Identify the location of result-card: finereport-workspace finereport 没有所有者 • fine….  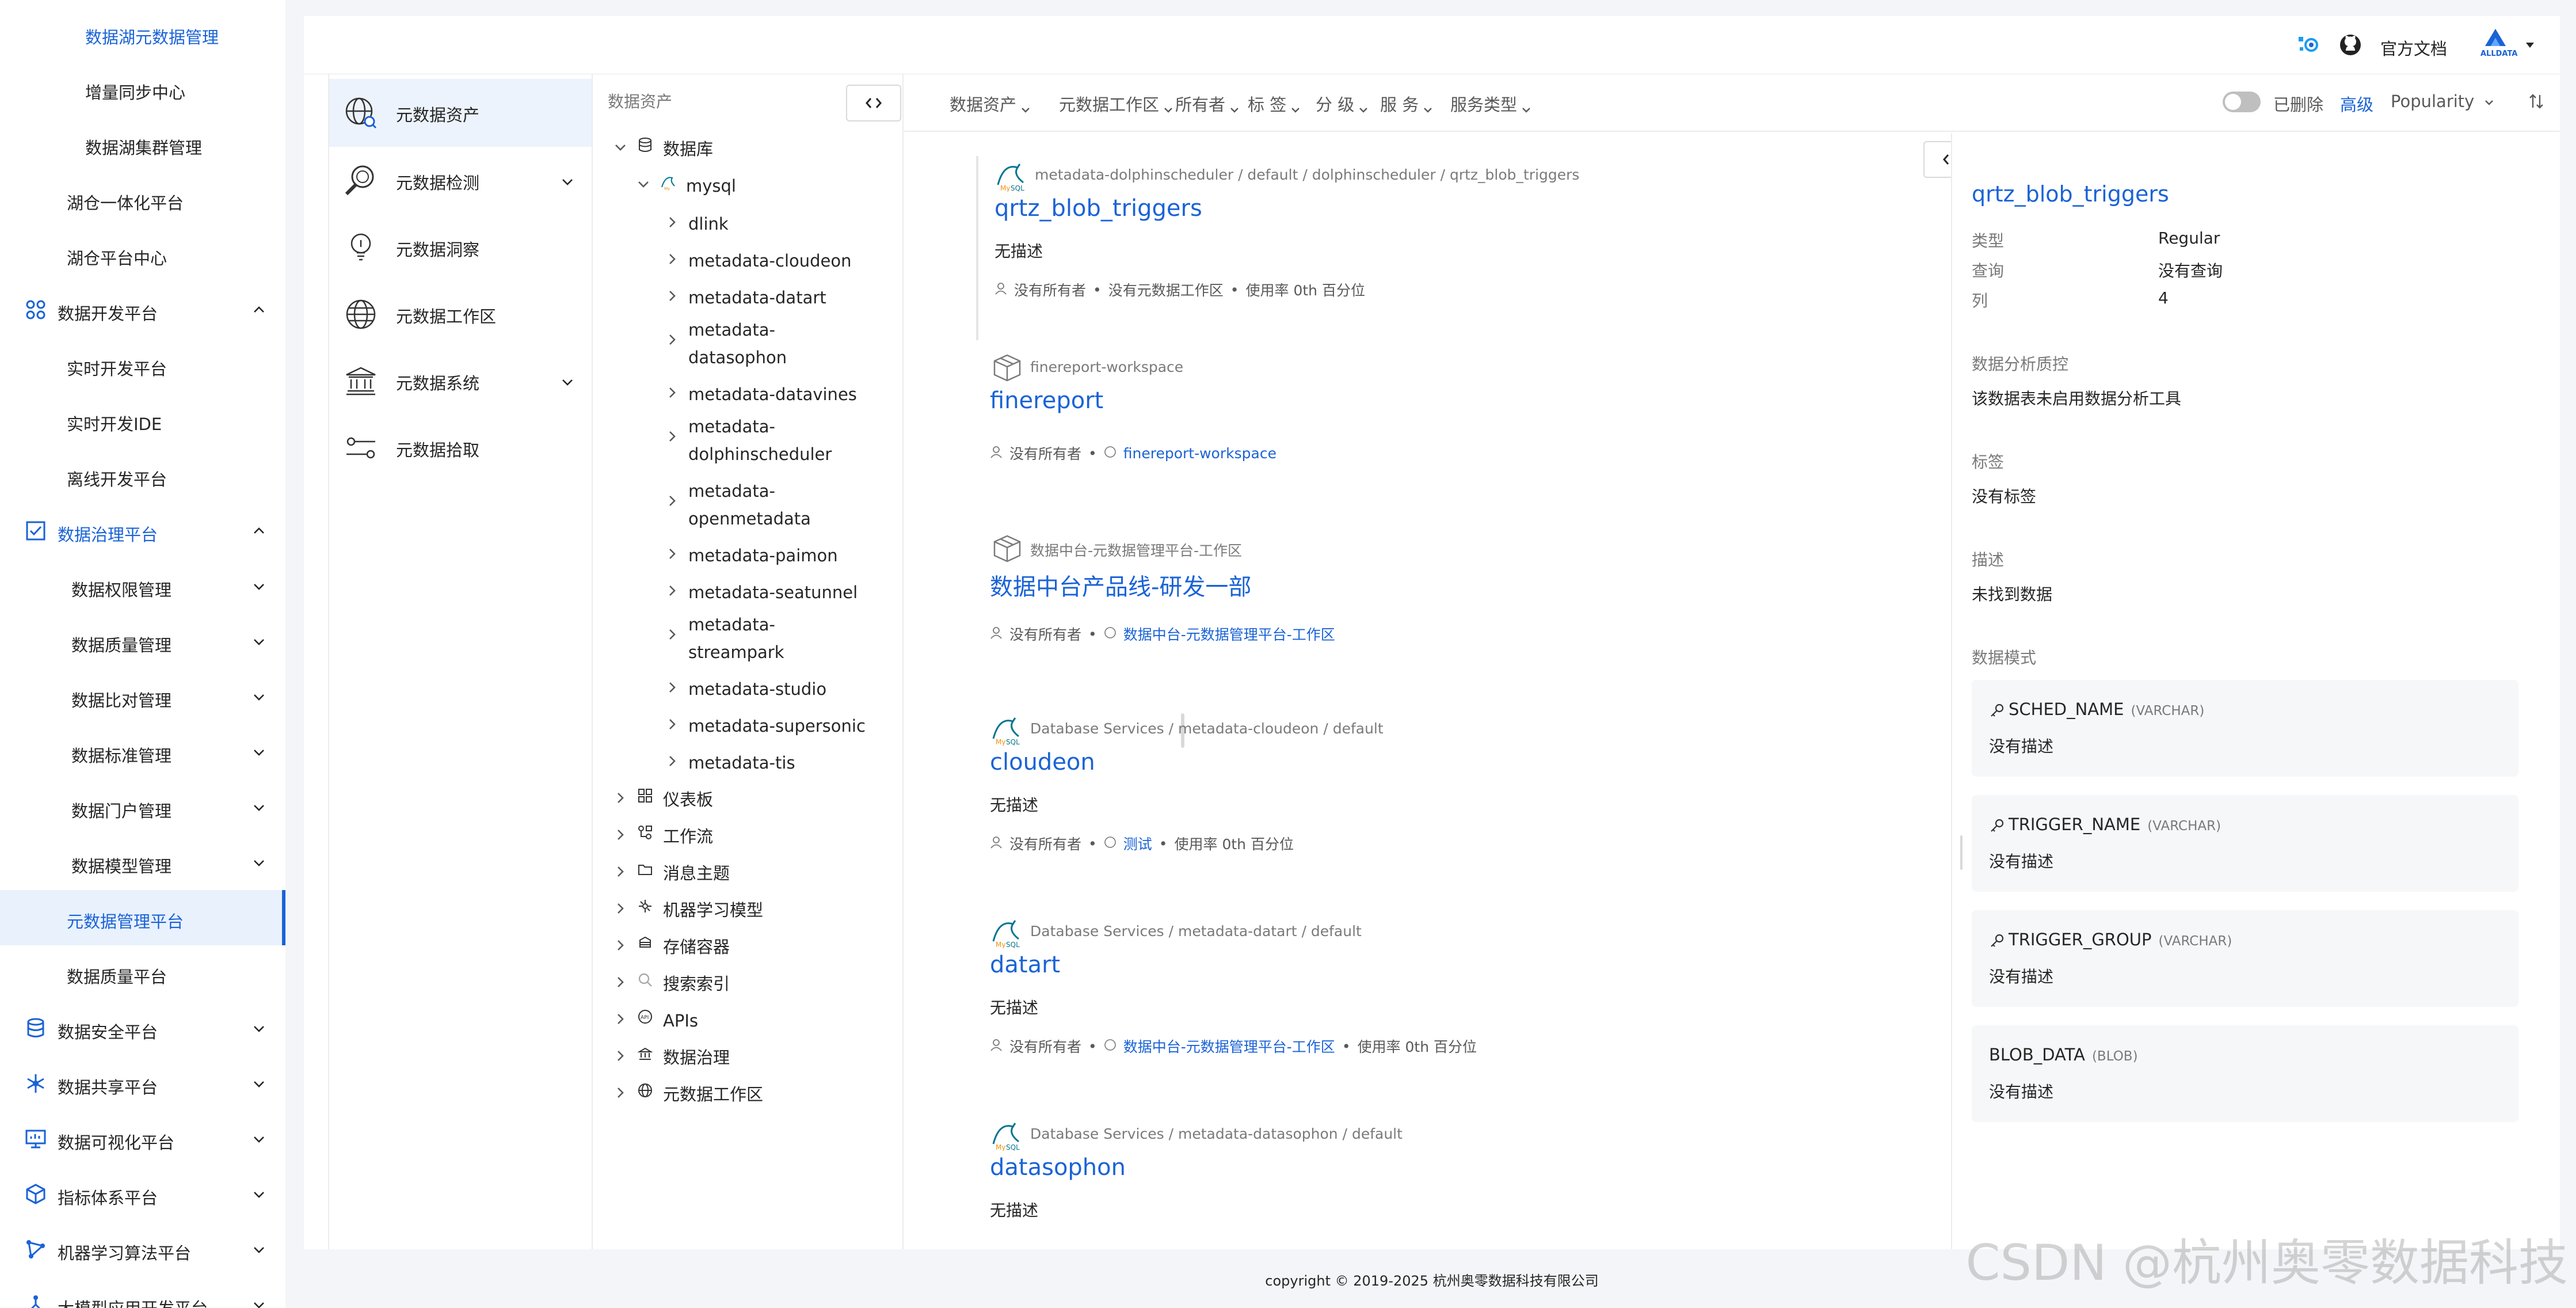
(1450, 431).